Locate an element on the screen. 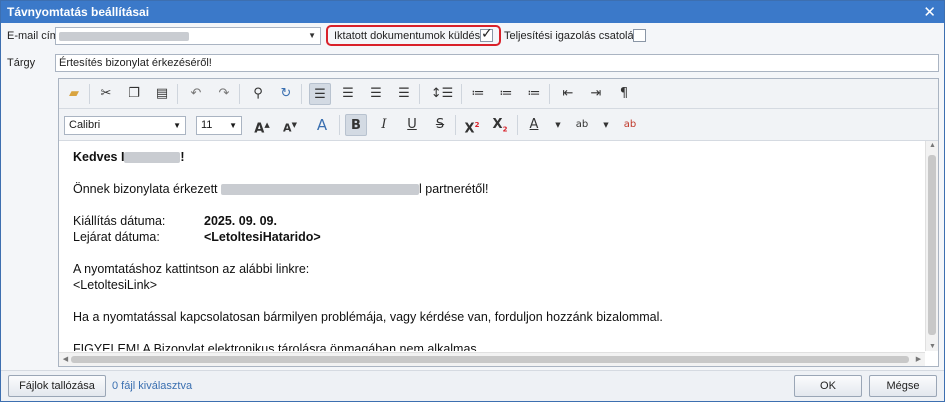 Image resolution: width=945 pixels, height=402 pixels. received-line: Önnek bizonylata érkezett l partnerétől! is located at coordinates (281, 189).